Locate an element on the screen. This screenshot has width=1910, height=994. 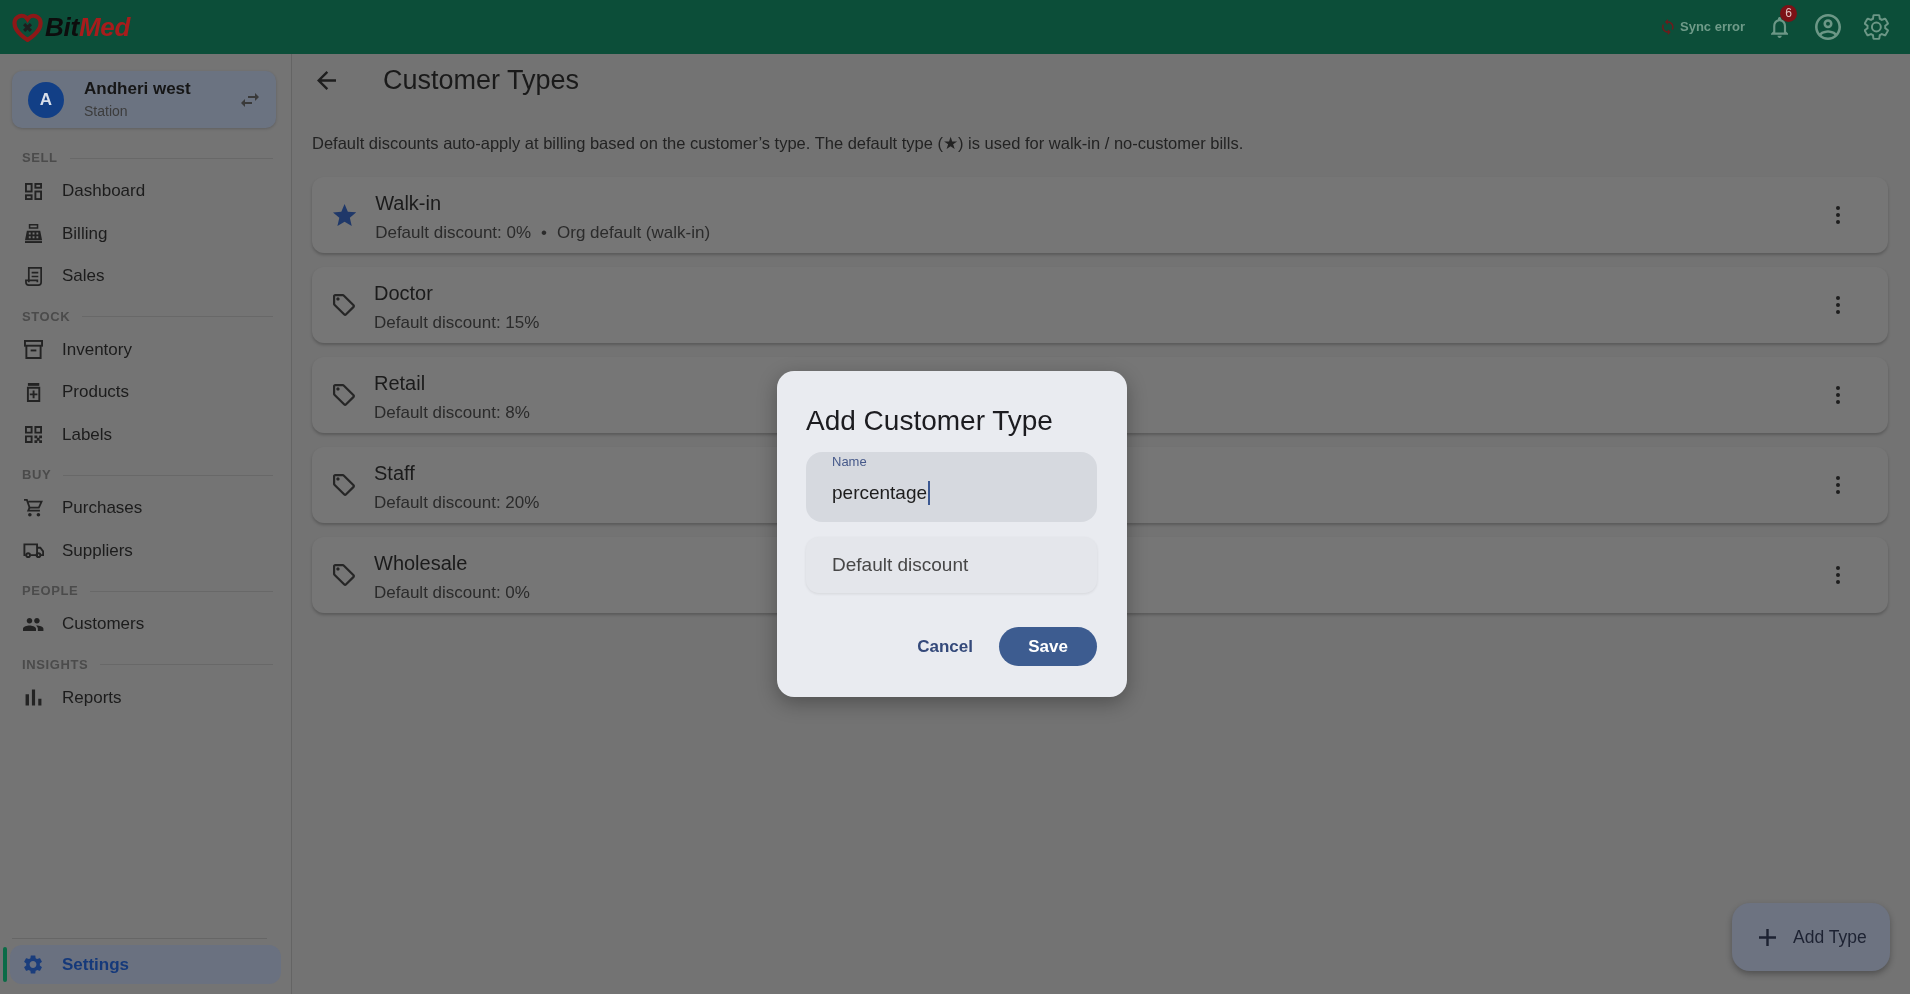
avatar: A is located at coordinates (46, 99).